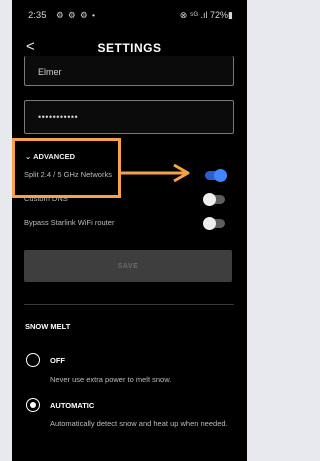 Image resolution: width=320 pixels, height=461 pixels. I want to click on split-networks-toggle, so click(216, 175).